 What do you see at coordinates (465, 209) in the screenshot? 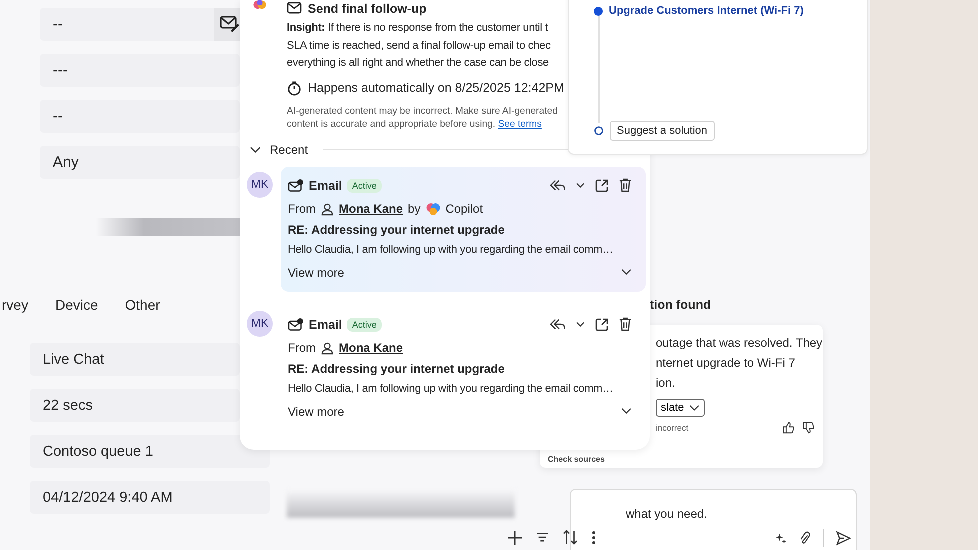
I see `agent-name: Copilot` at bounding box center [465, 209].